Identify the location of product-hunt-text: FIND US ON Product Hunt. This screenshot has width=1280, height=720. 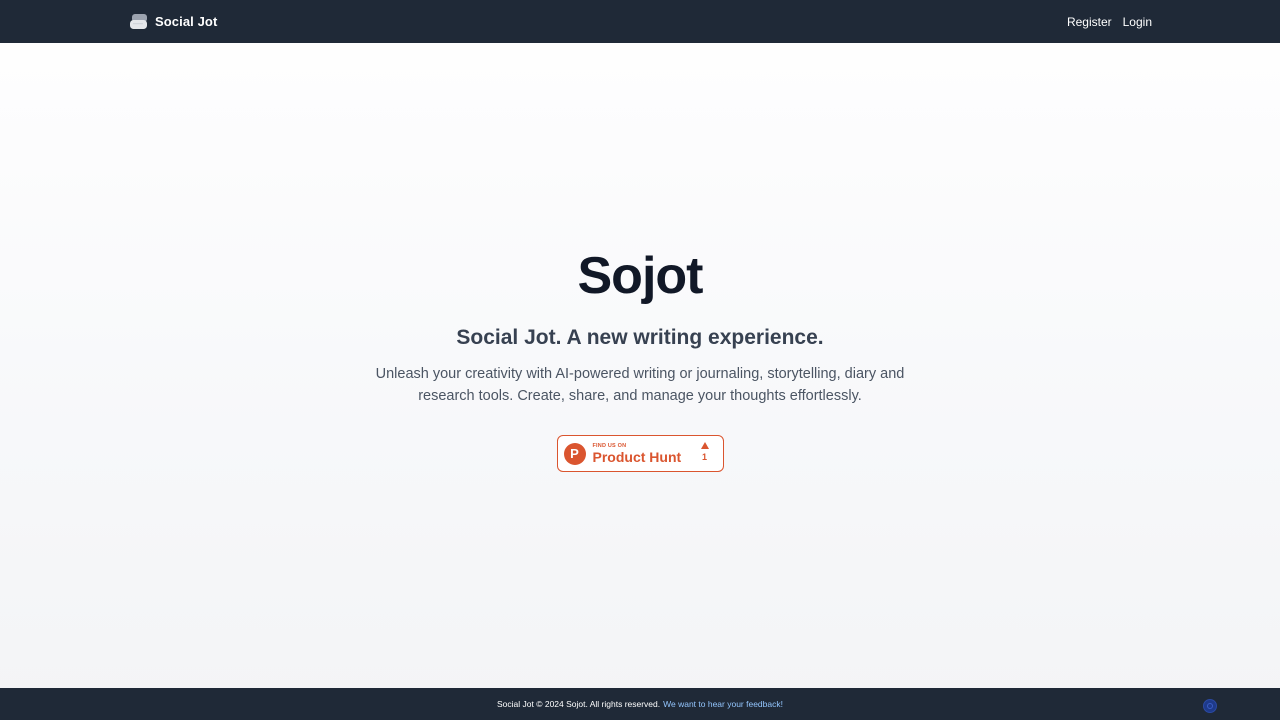
(637, 454).